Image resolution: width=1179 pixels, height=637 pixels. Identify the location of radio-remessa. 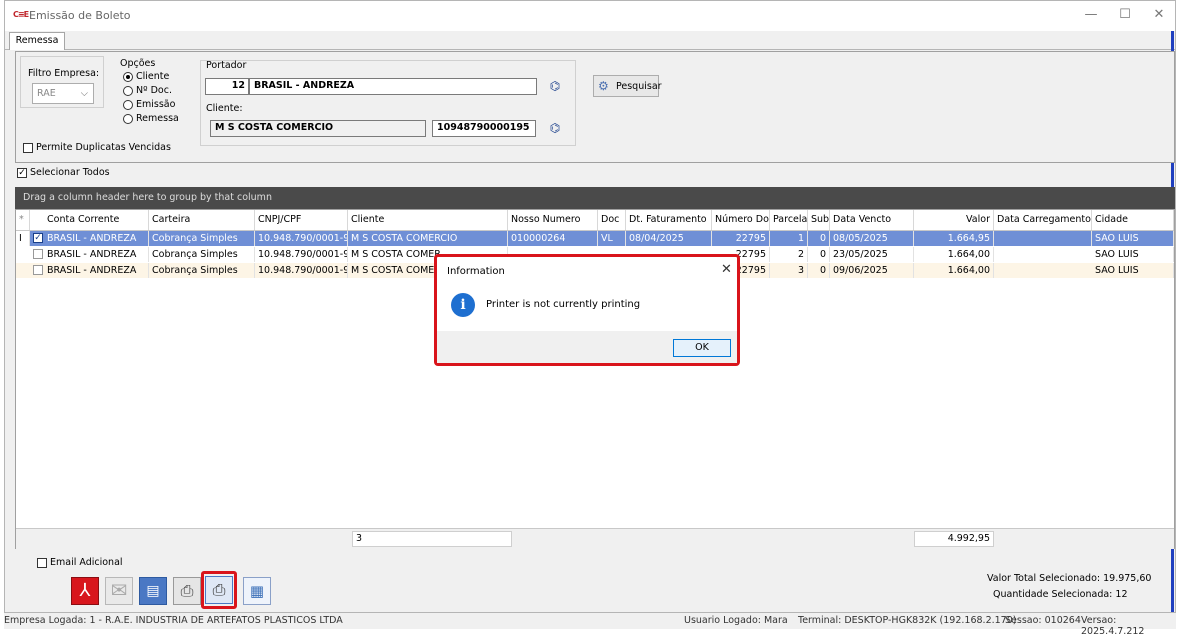
(128, 119).